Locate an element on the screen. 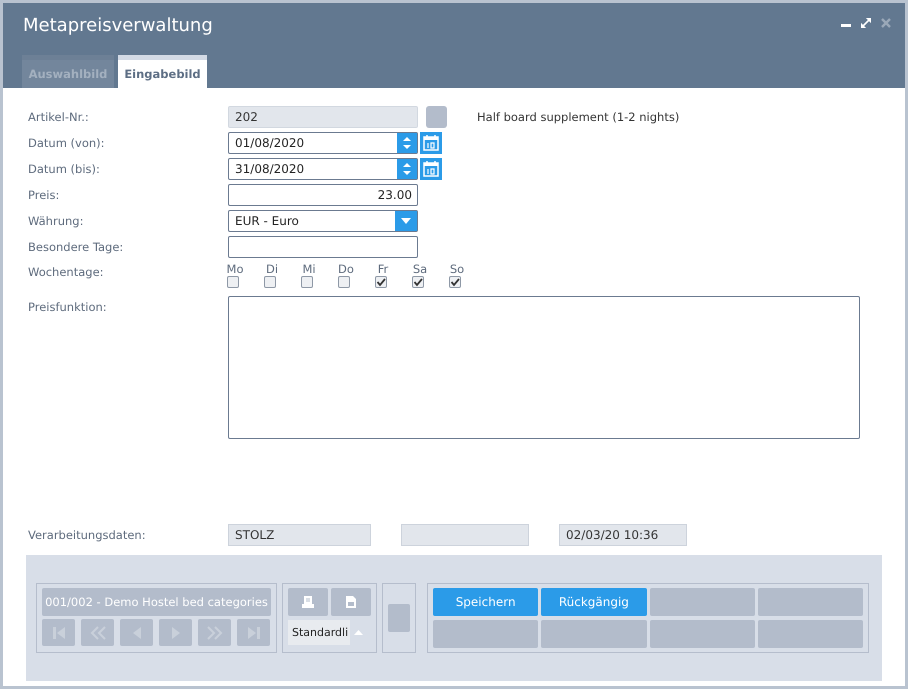 This screenshot has width=908, height=689. input-field is located at coordinates (323, 247).